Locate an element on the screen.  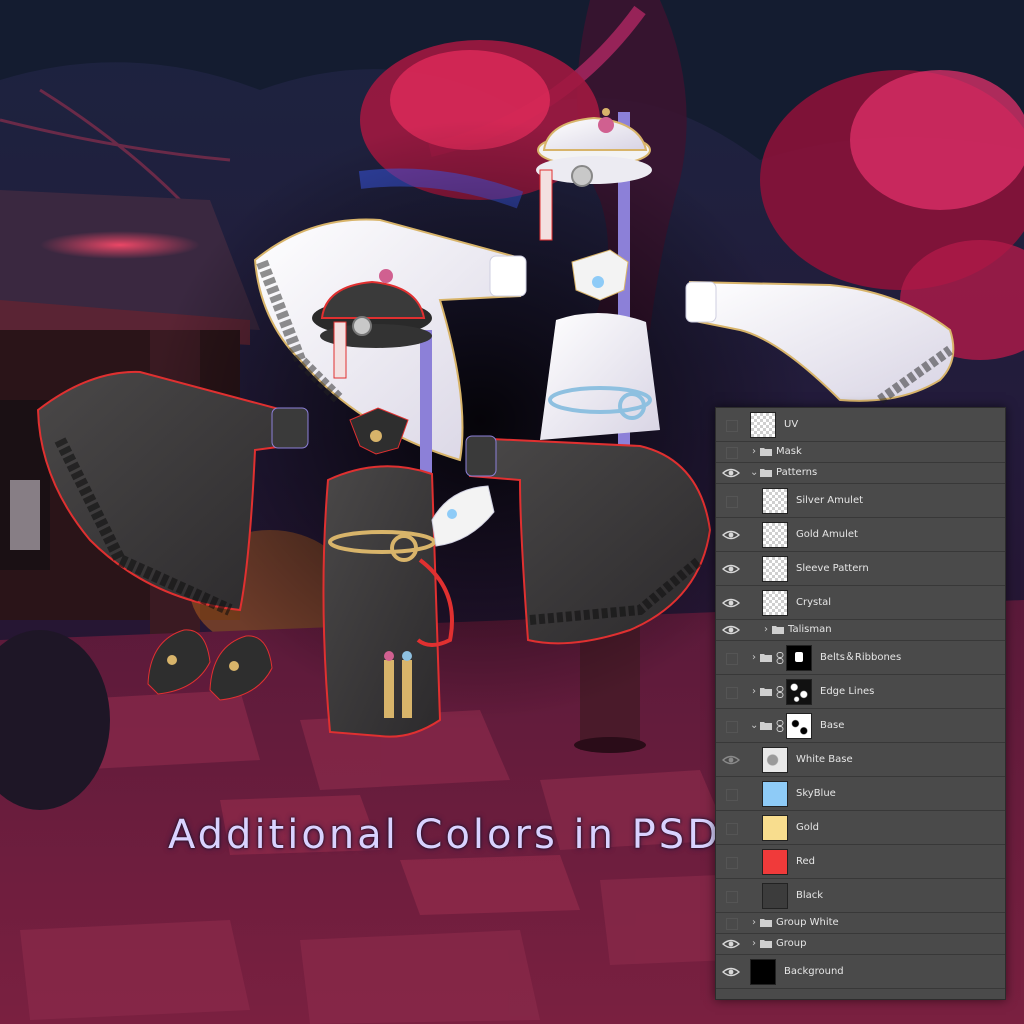
layer-row-group: › Group is located at coordinates (860, 944).